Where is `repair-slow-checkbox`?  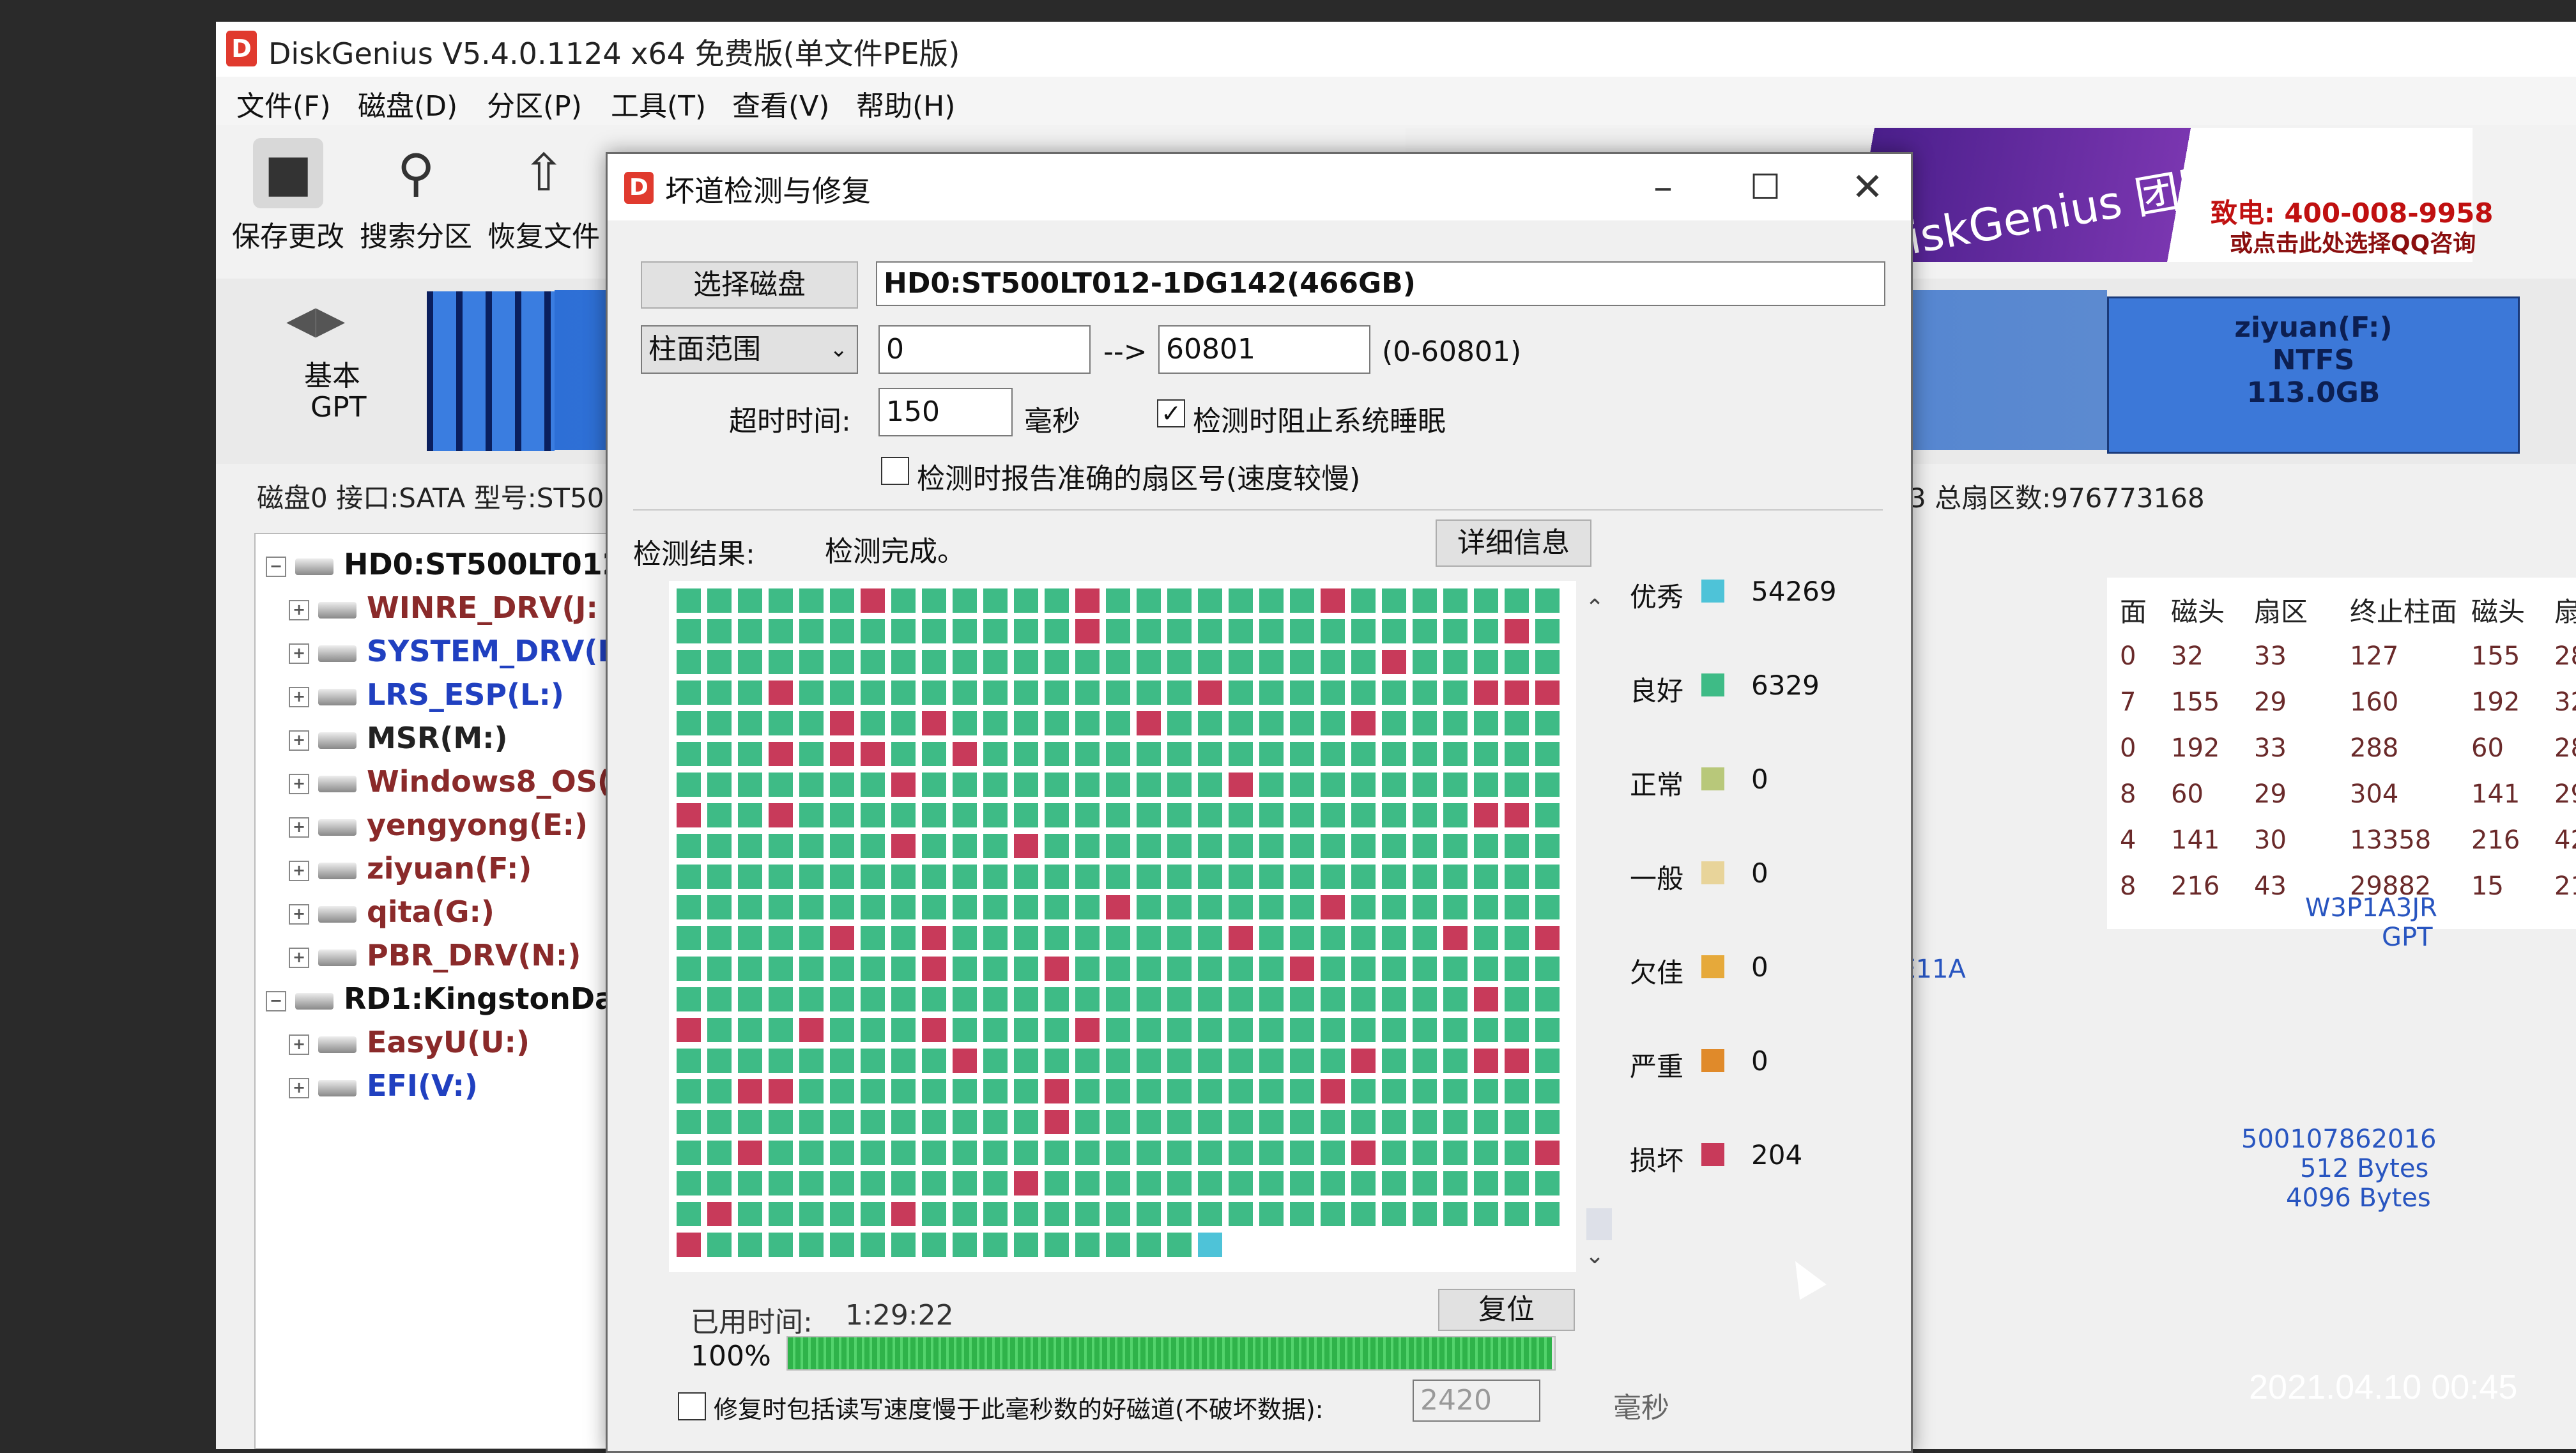 repair-slow-checkbox is located at coordinates (692, 1406).